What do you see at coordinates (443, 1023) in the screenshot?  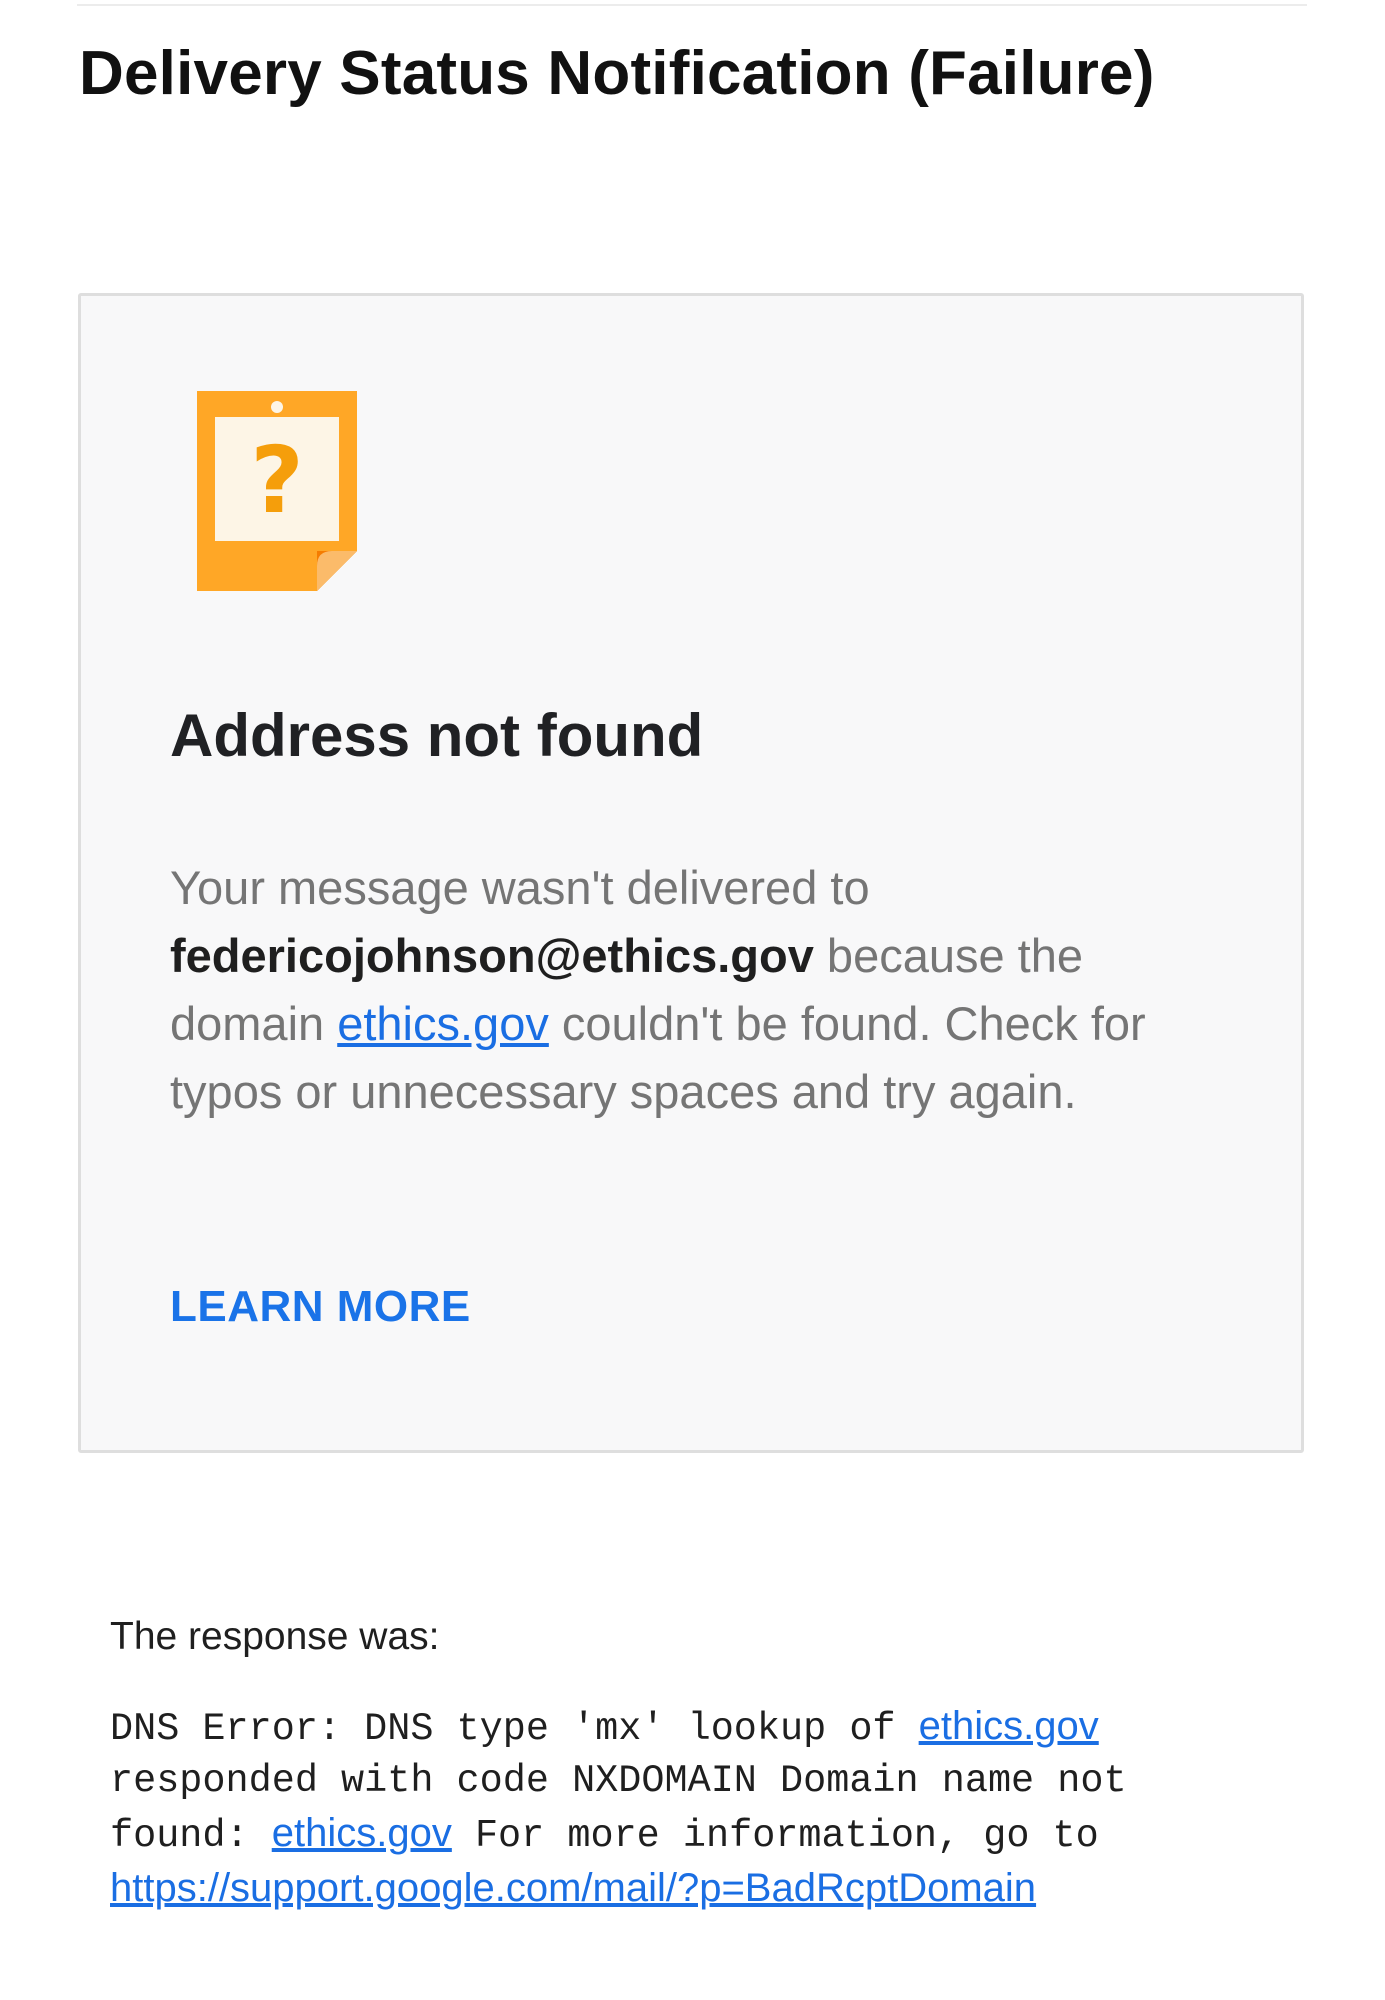 I see `domain-link: ethics.gov` at bounding box center [443, 1023].